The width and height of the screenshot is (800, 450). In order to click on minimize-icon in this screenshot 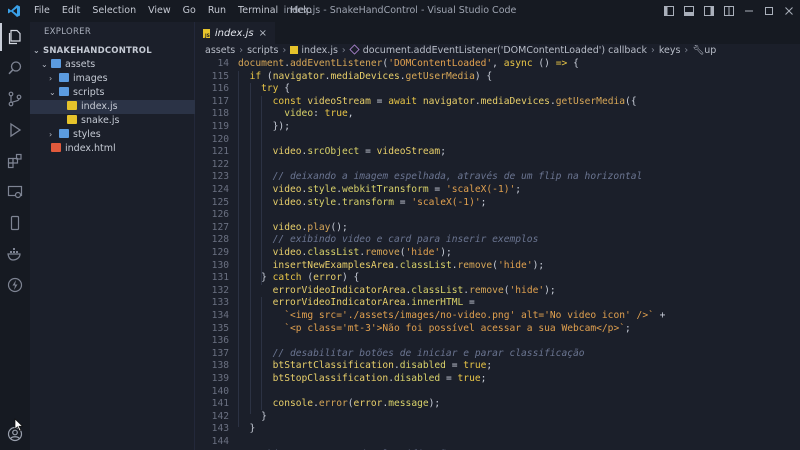, I will do `click(749, 11)`.